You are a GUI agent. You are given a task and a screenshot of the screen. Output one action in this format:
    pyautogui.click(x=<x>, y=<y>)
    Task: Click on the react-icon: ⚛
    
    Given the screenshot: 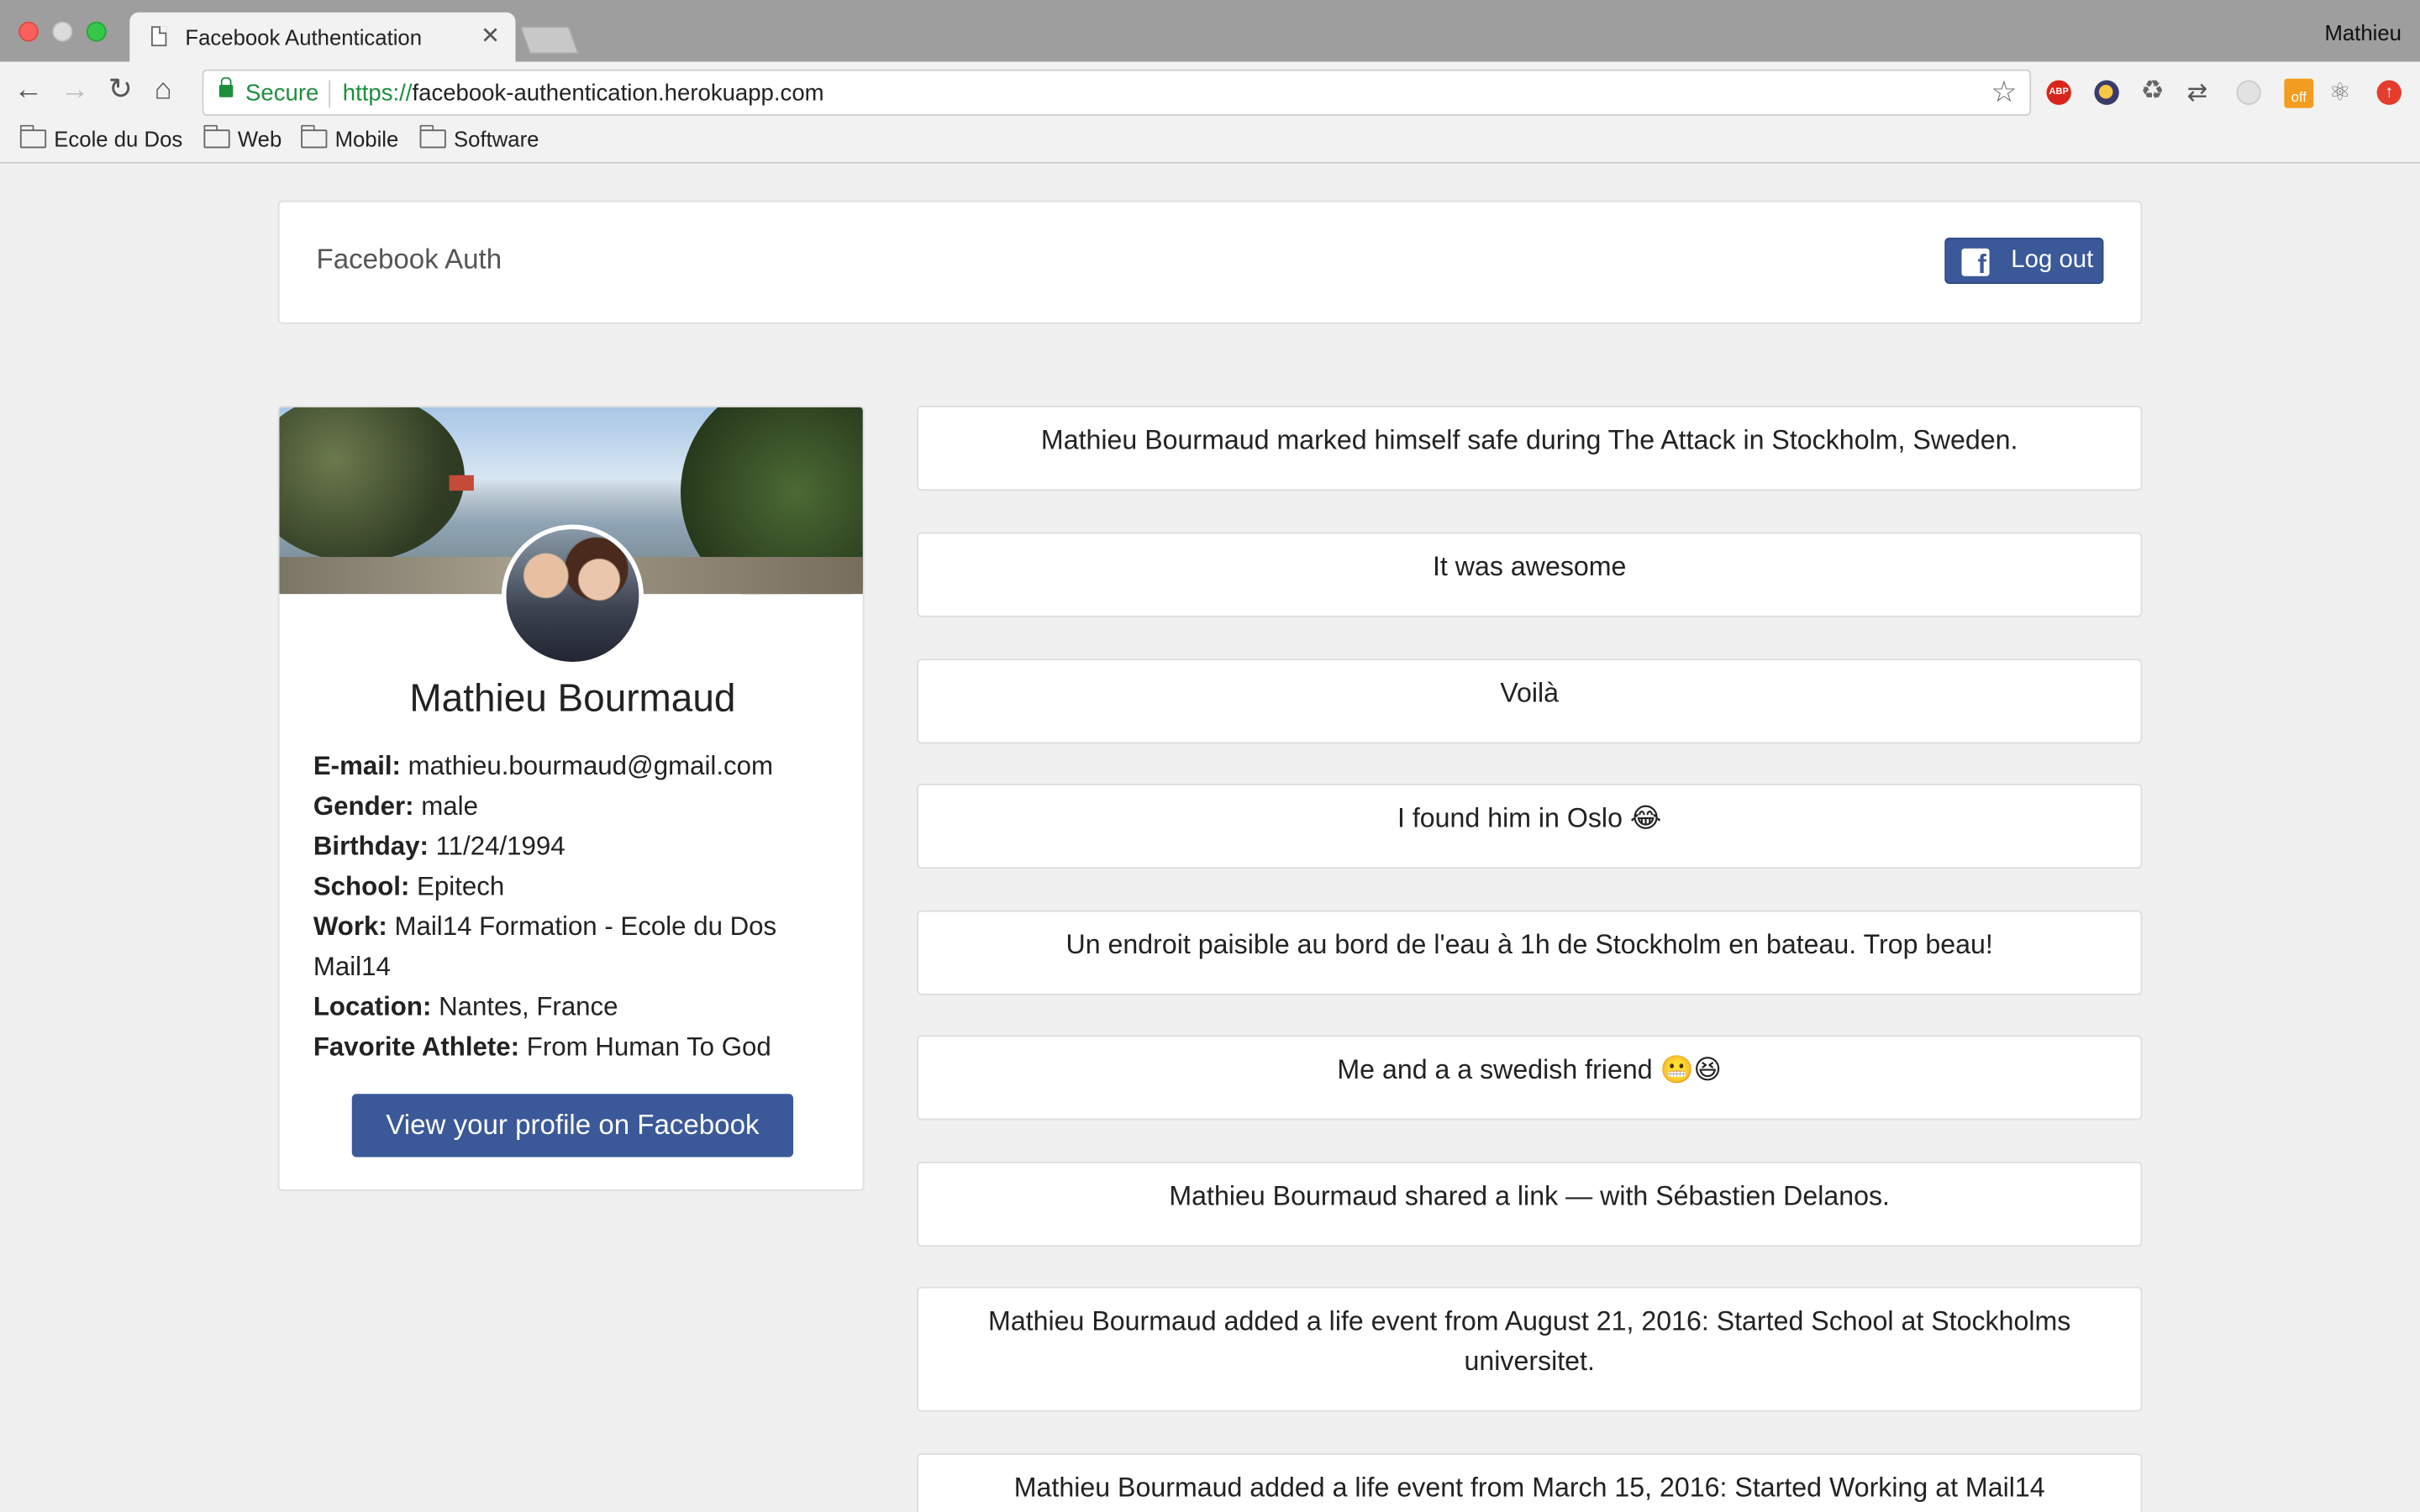 What is the action you would take?
    pyautogui.click(x=2340, y=92)
    